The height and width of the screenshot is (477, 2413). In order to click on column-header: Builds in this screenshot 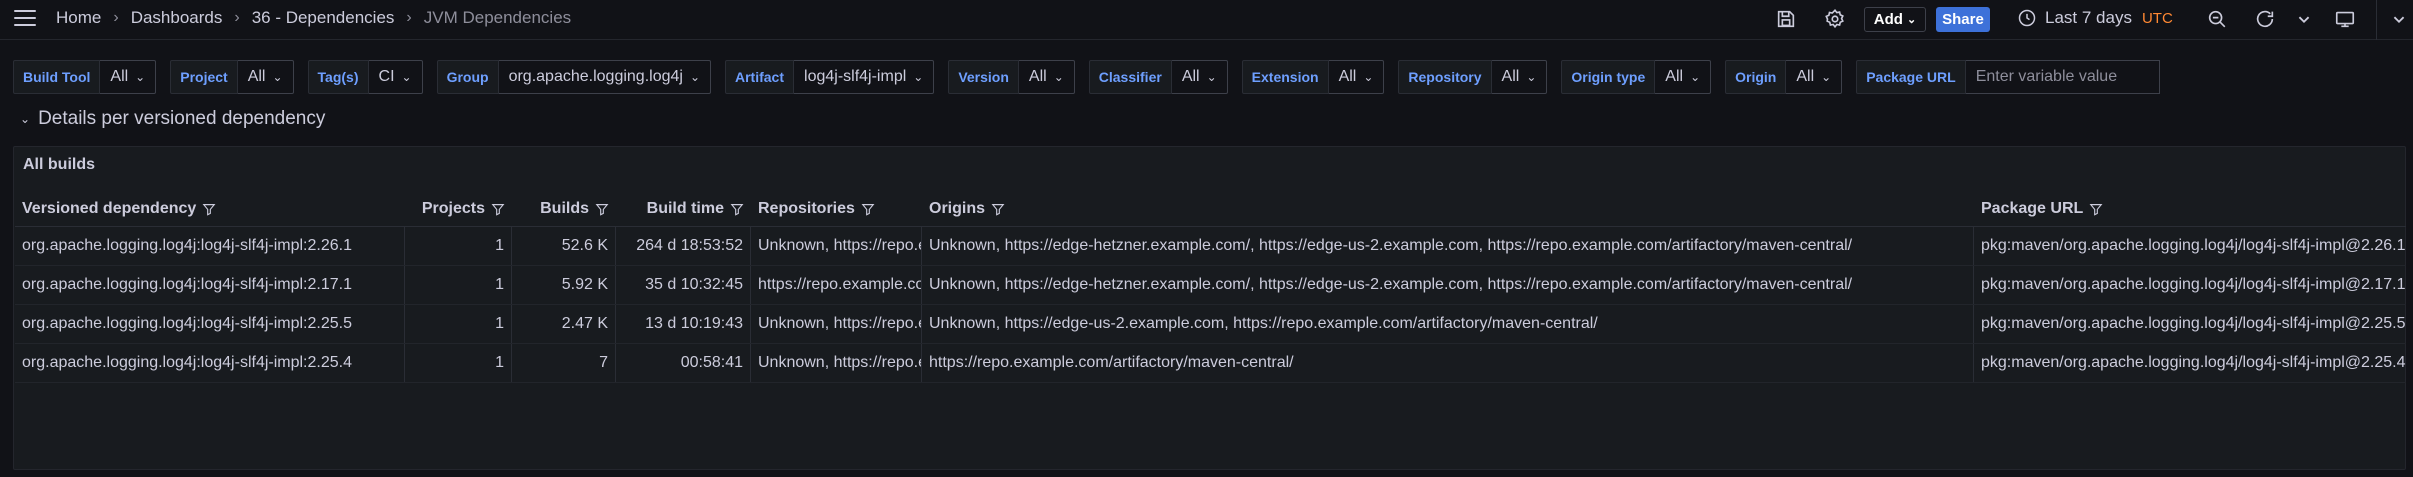, I will do `click(564, 208)`.